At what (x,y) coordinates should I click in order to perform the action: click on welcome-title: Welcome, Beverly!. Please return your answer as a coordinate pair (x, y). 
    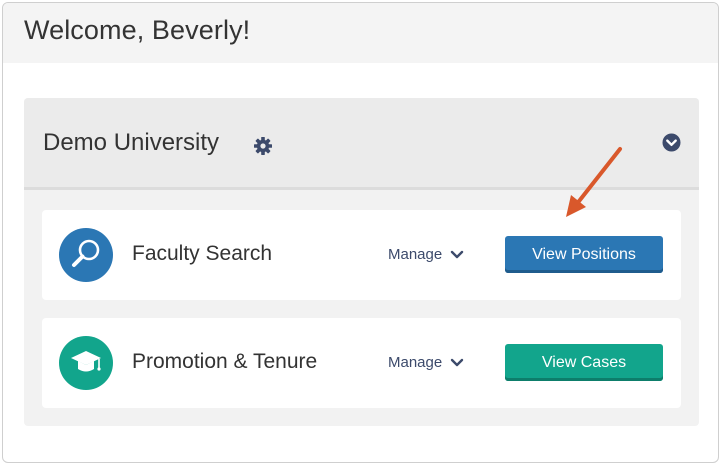
    Looking at the image, I should click on (137, 30).